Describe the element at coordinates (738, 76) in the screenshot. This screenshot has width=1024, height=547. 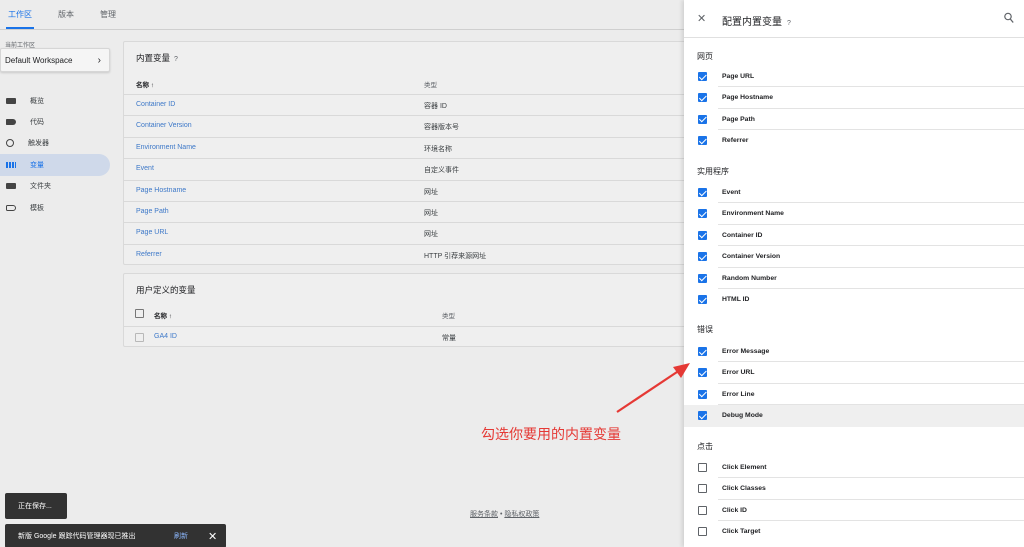
I see `option-label: Page URL` at that location.